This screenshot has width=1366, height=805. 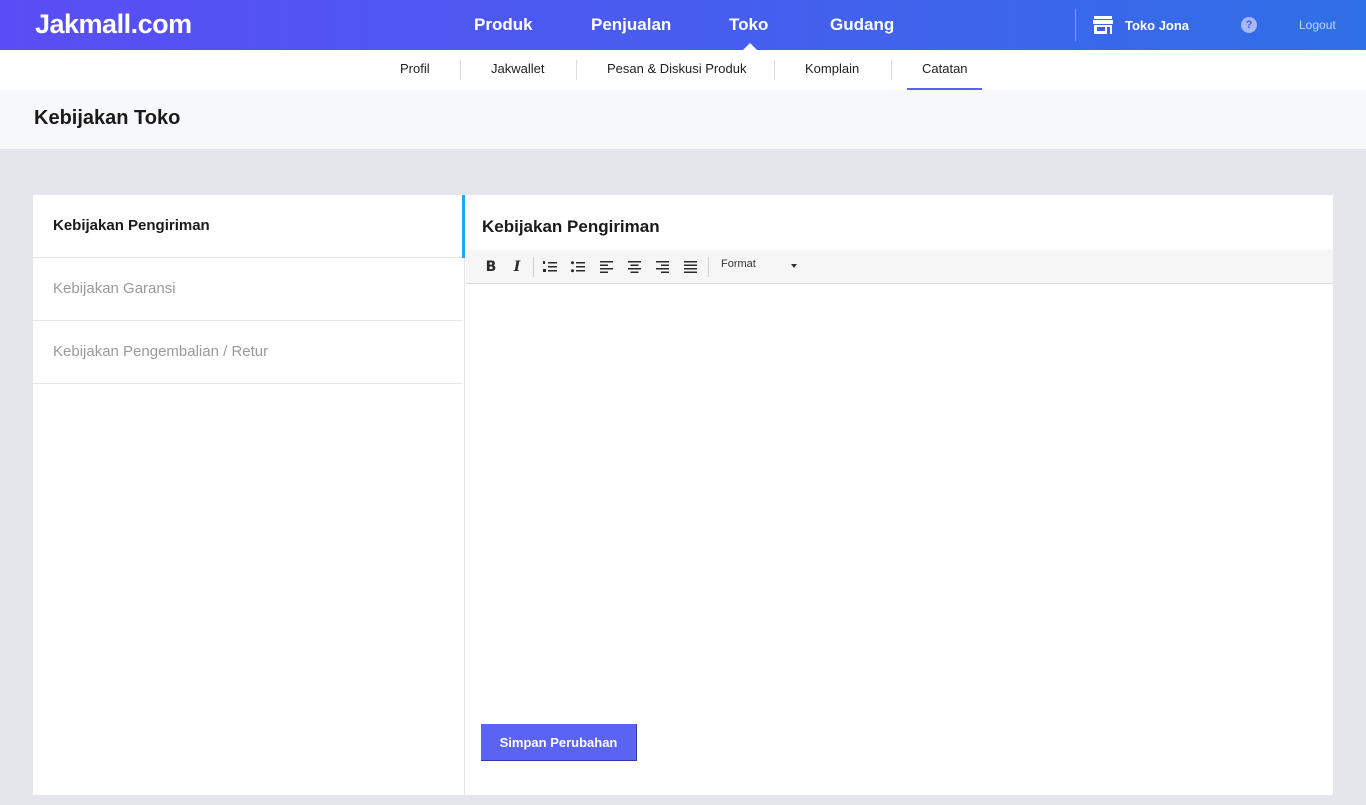 I want to click on ordered-list-icon, so click(x=550, y=267).